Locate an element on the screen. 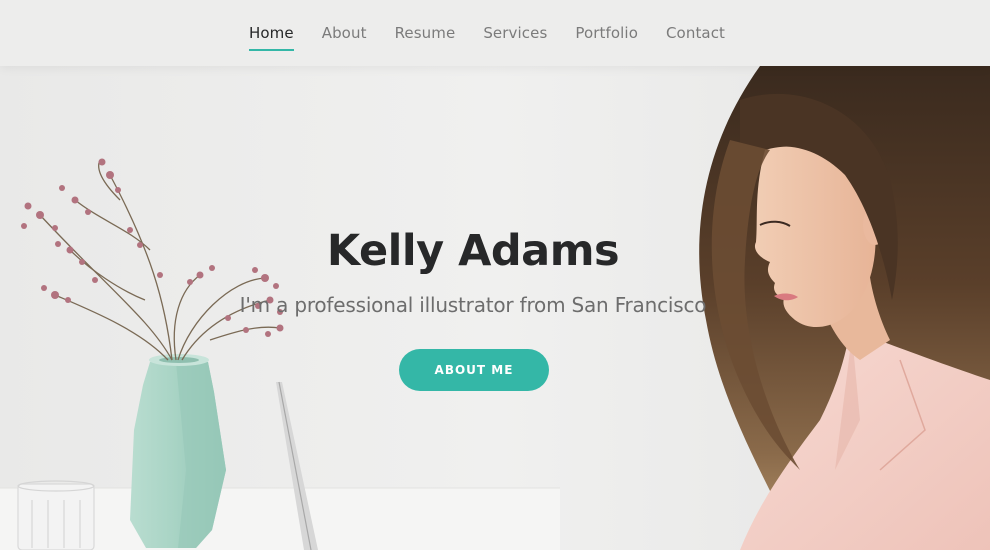 This screenshot has height=550, width=990. about-me-button: ABOUT ME is located at coordinates (474, 370).